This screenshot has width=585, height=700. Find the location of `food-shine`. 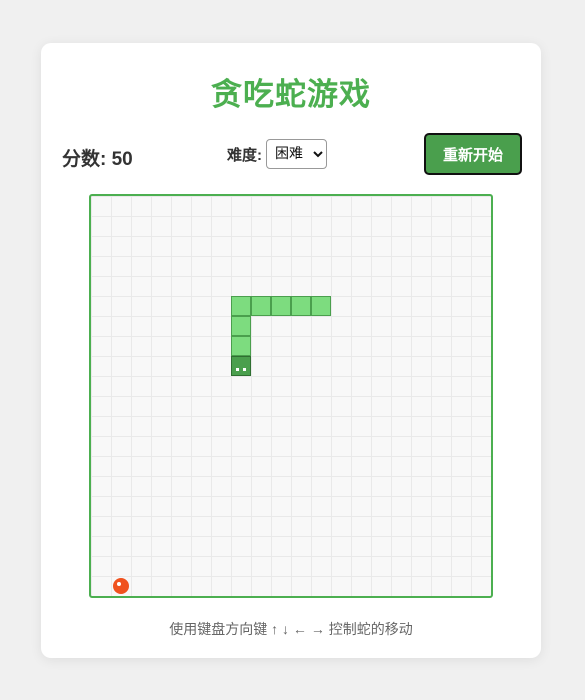

food-shine is located at coordinates (119, 584).